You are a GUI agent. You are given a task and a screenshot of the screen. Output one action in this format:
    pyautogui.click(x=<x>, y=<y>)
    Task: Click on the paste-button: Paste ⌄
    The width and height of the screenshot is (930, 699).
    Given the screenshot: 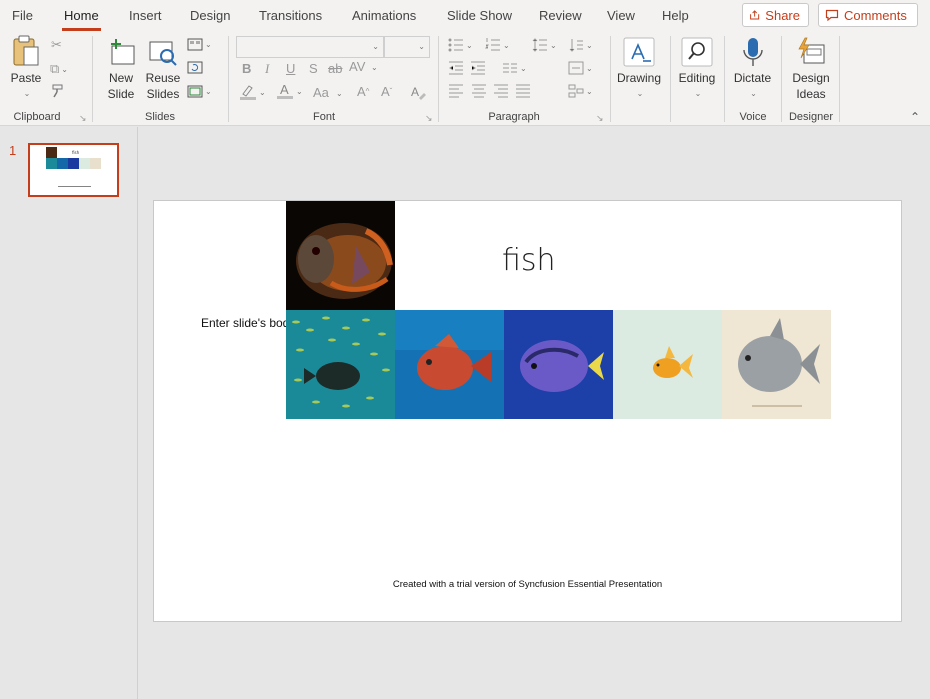 What is the action you would take?
    pyautogui.click(x=26, y=67)
    